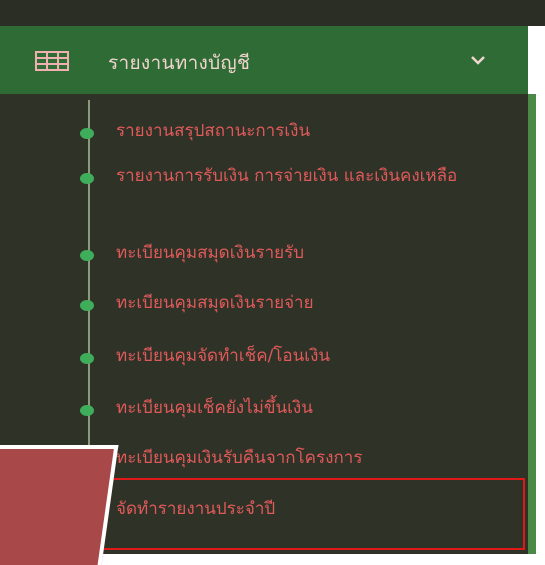 This screenshot has width=545, height=565. Describe the element at coordinates (214, 408) in the screenshot. I see `submenu-item-label: ทะเบียนคุมเช็คยังไม่ขึ้นเงิน` at that location.